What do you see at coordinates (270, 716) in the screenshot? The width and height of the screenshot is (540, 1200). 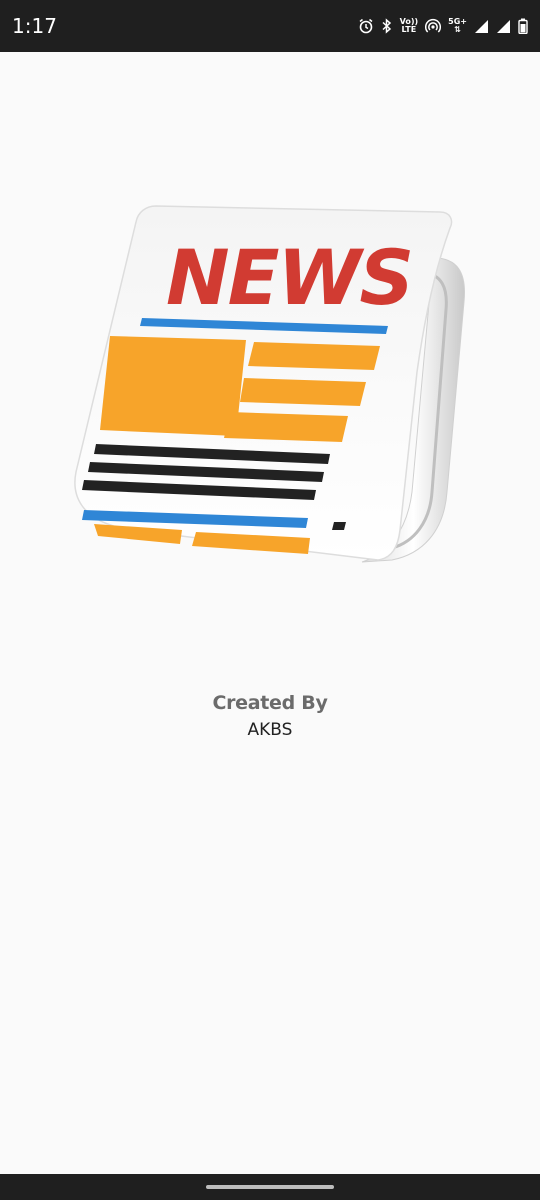 I see `credit-section: Created By AKBS` at bounding box center [270, 716].